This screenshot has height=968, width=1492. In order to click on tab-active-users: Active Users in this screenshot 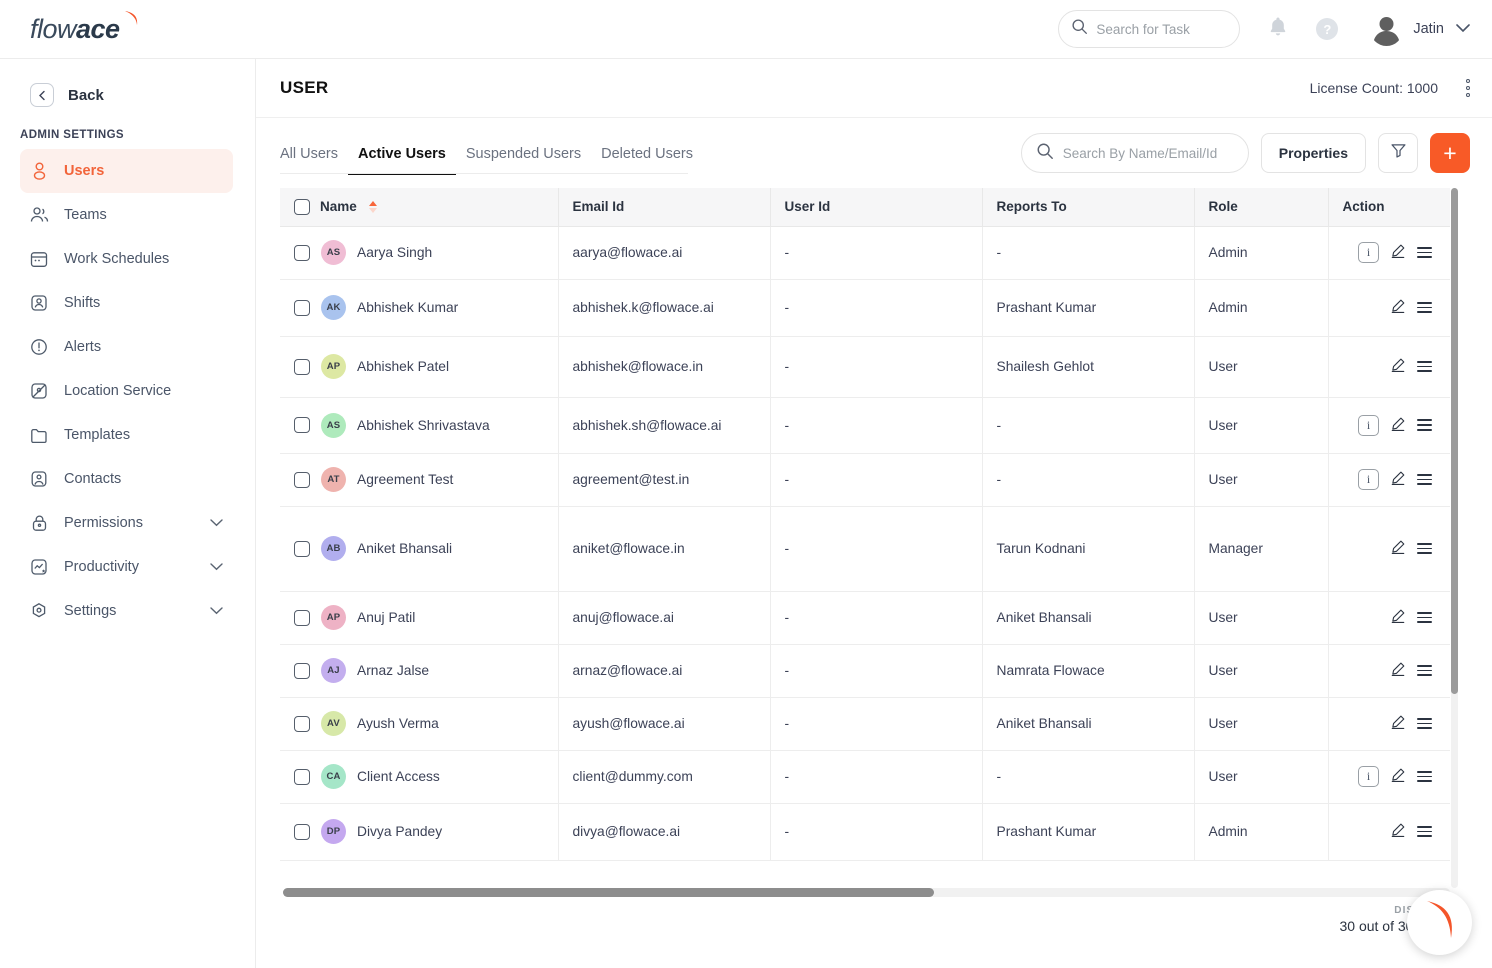, I will do `click(402, 160)`.